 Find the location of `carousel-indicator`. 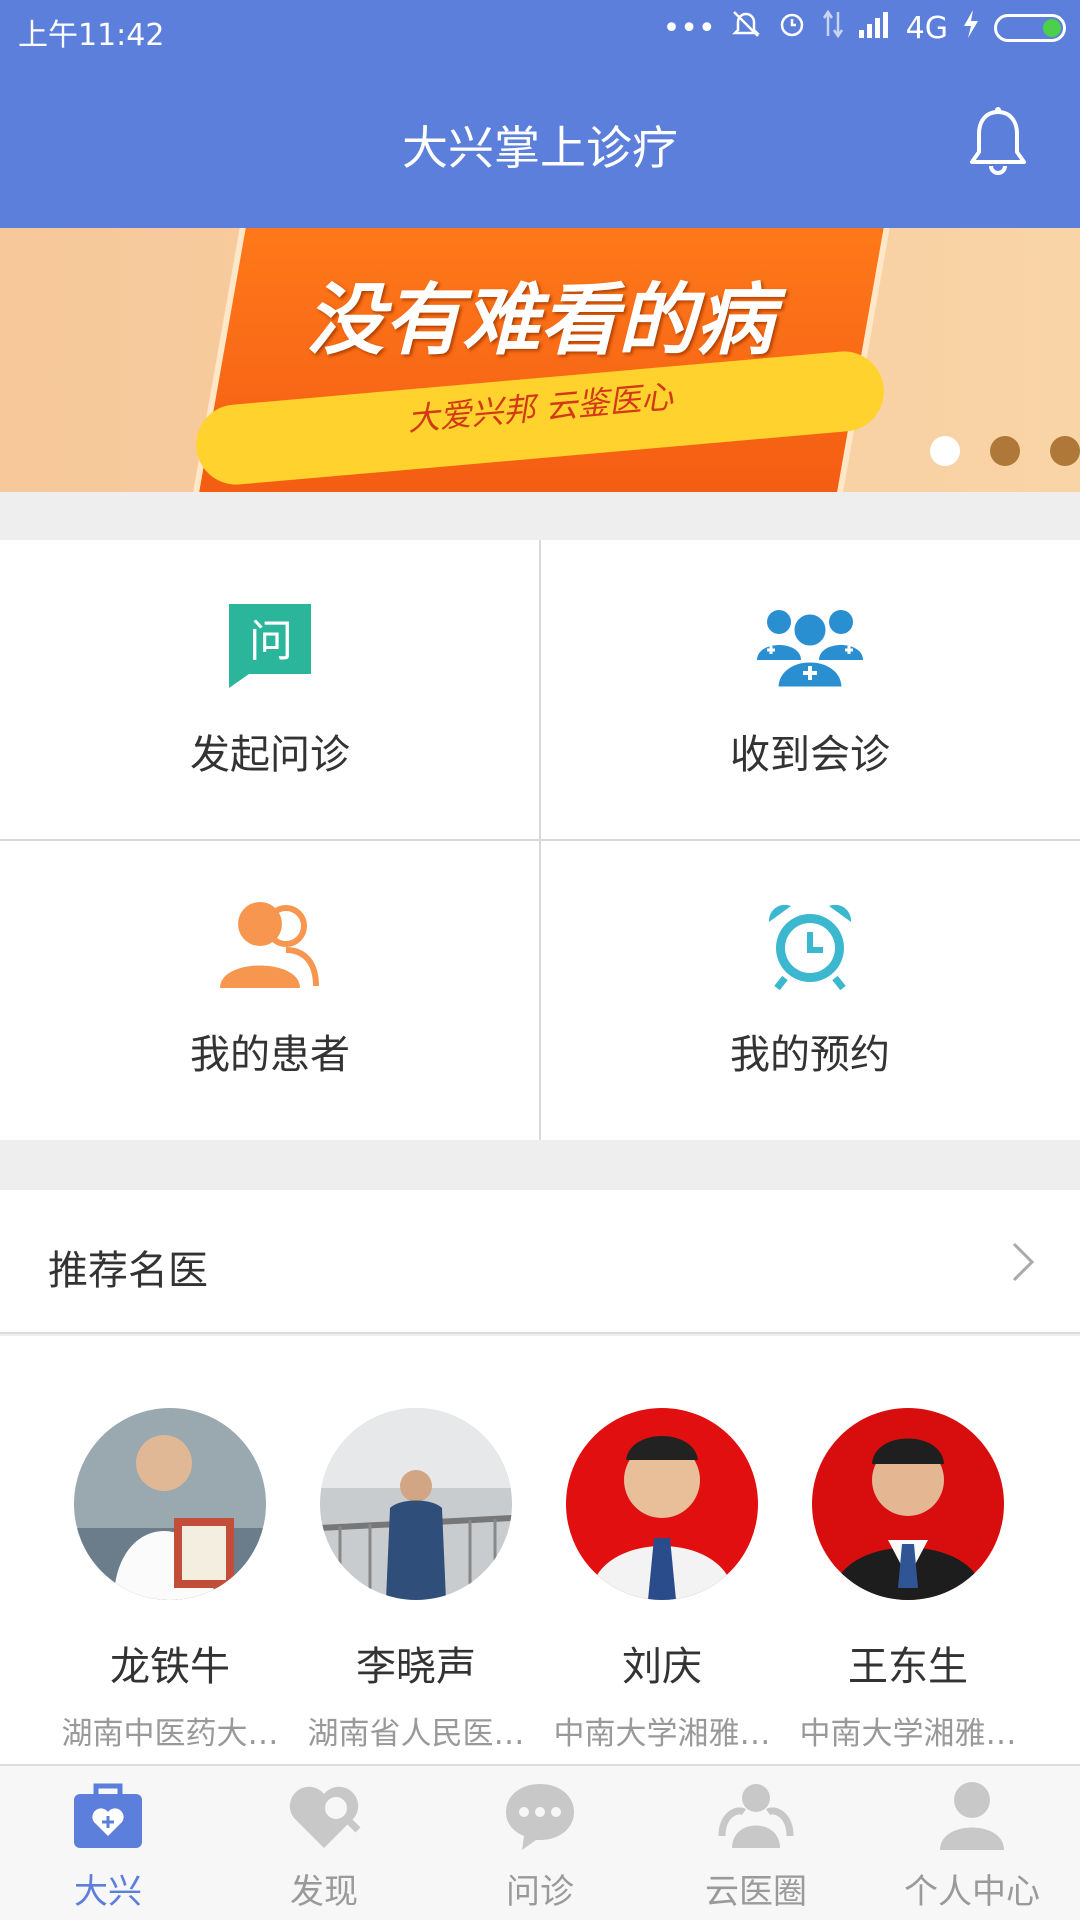

carousel-indicator is located at coordinates (1005, 451).